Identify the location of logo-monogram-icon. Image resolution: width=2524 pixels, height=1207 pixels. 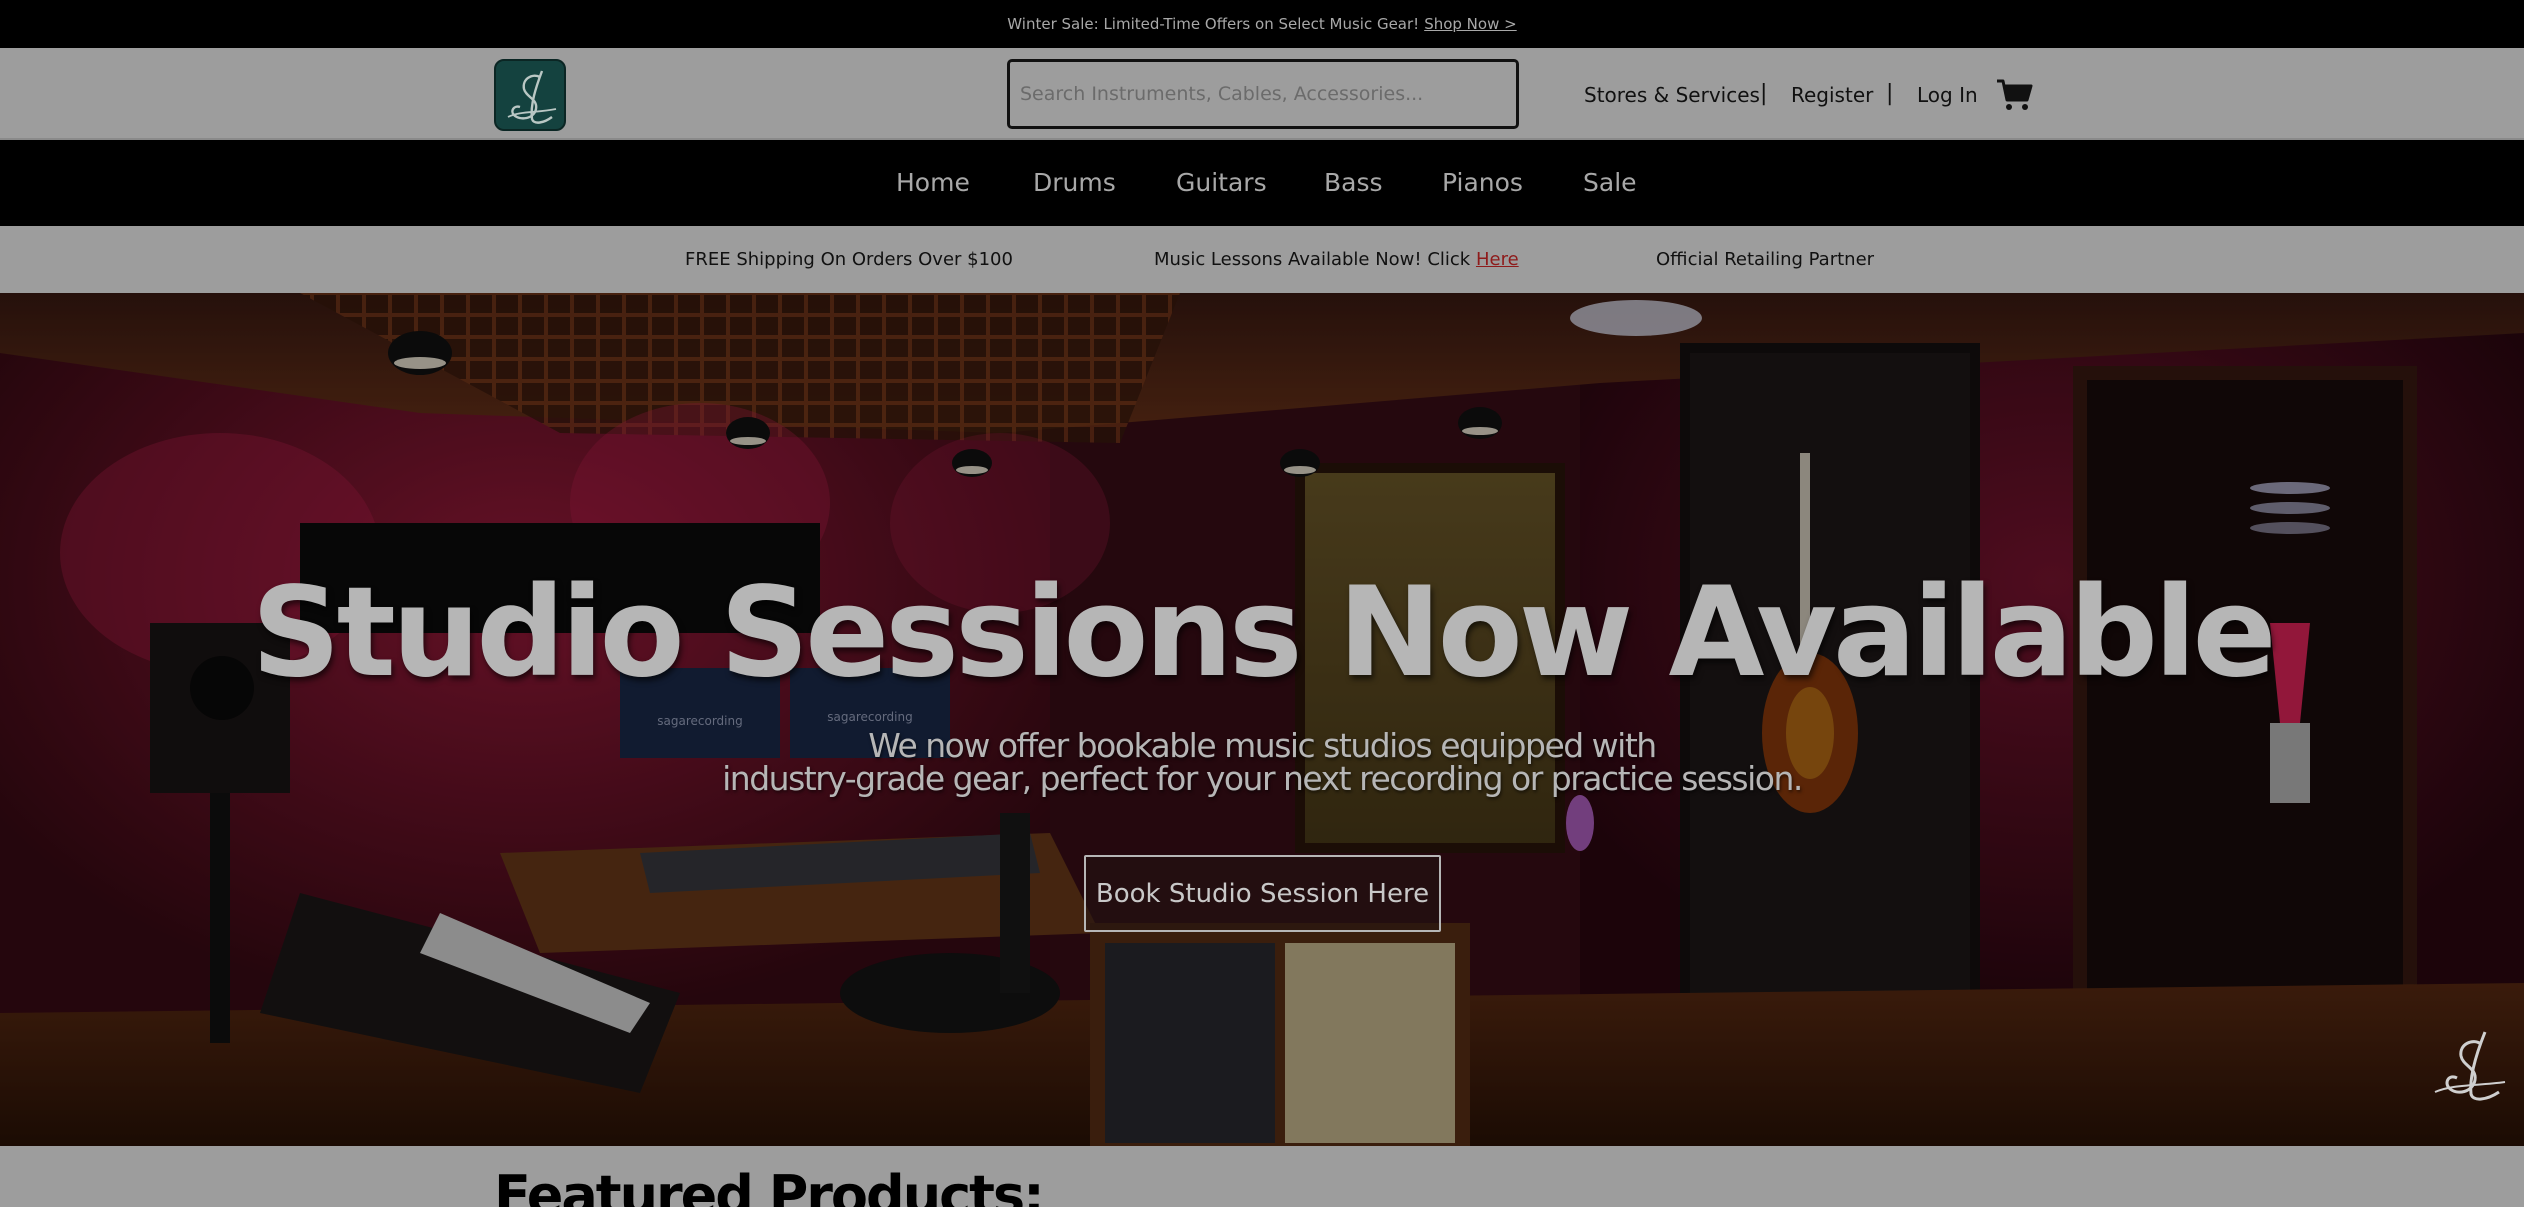
(532, 97).